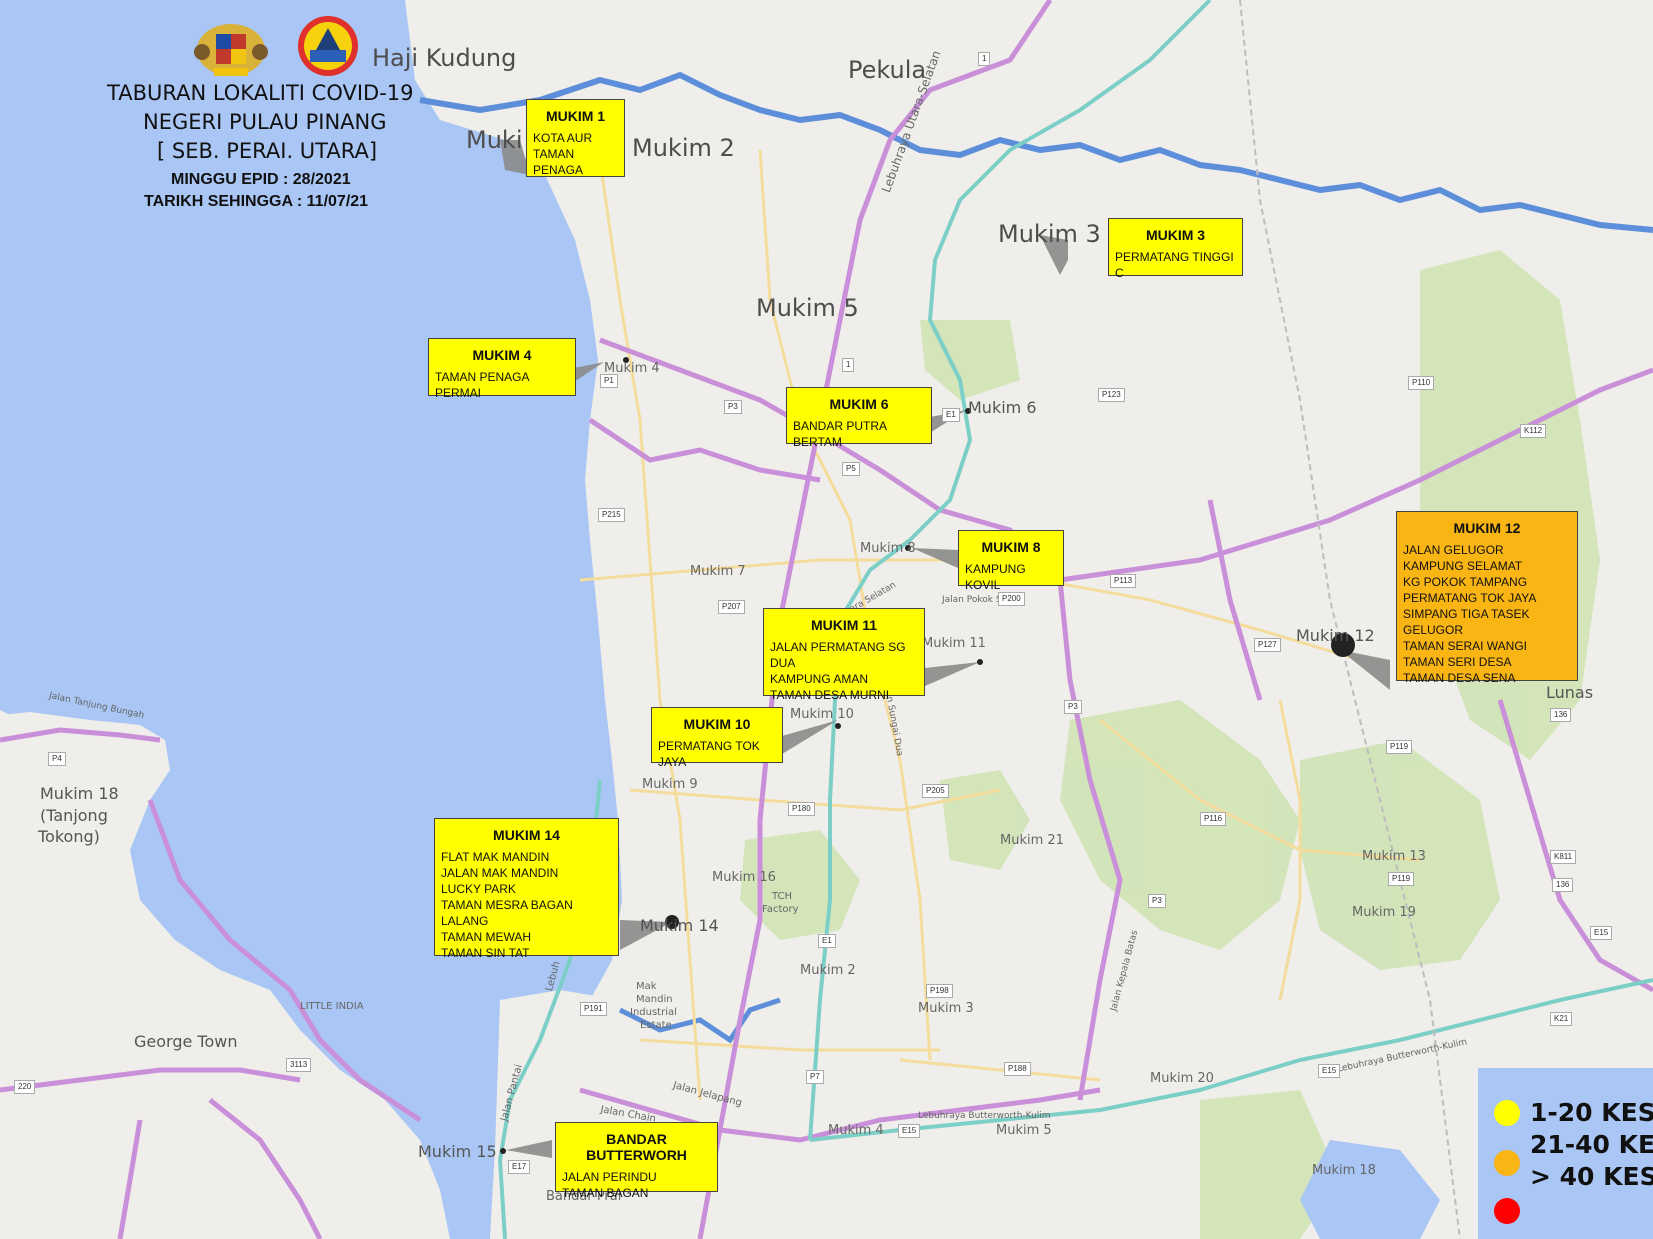 Image resolution: width=1653 pixels, height=1239 pixels. Describe the element at coordinates (261, 179) in the screenshot. I see `title-line-4: MINGGU EPID : 28/2021` at that location.